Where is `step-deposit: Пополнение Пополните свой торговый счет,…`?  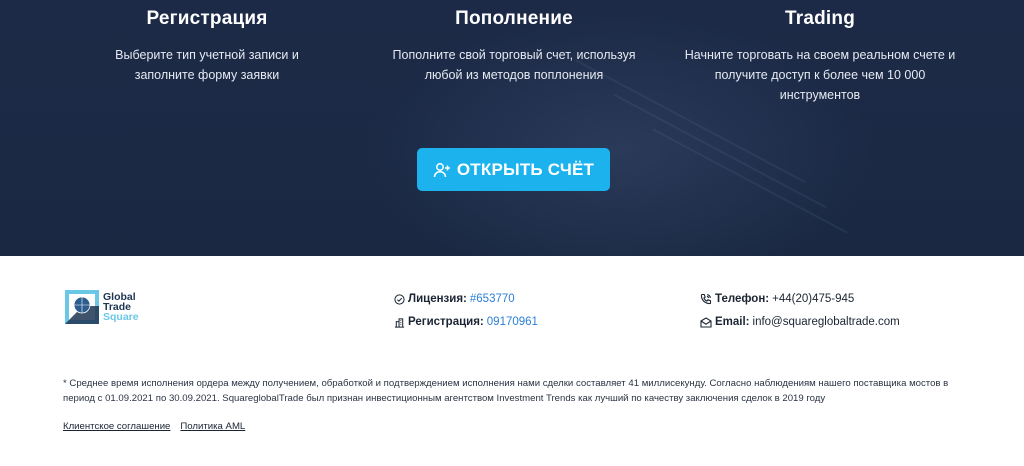
step-deposit: Пополнение Пополните свой торговый счет,… is located at coordinates (514, 46).